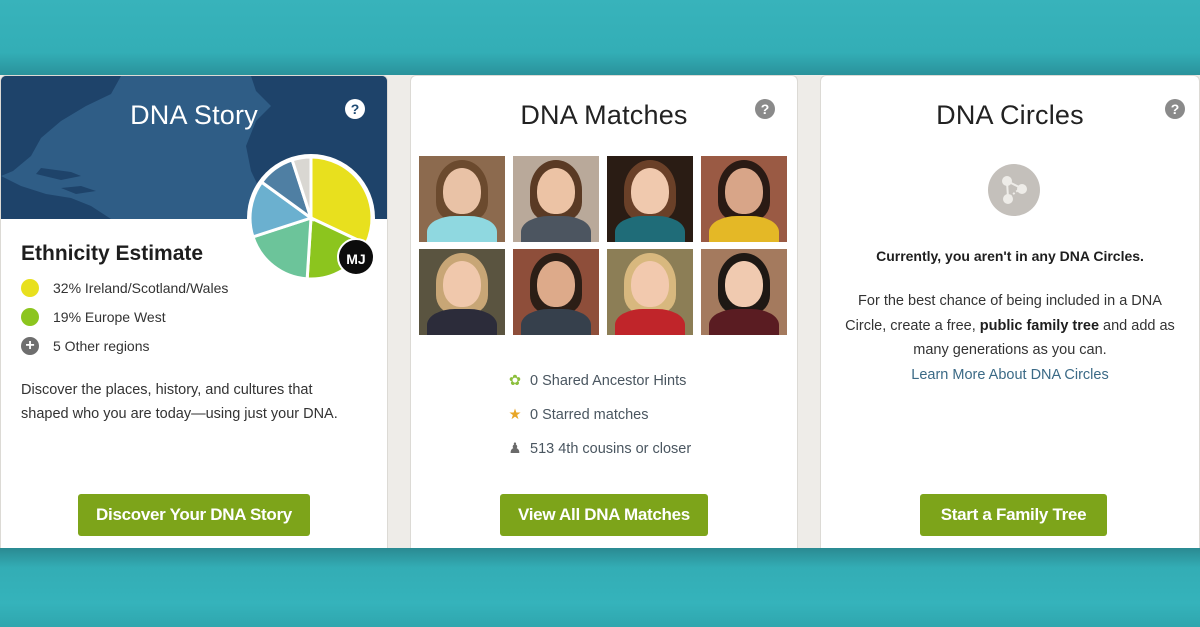 The height and width of the screenshot is (627, 1200). I want to click on top-banner, so click(600, 37).